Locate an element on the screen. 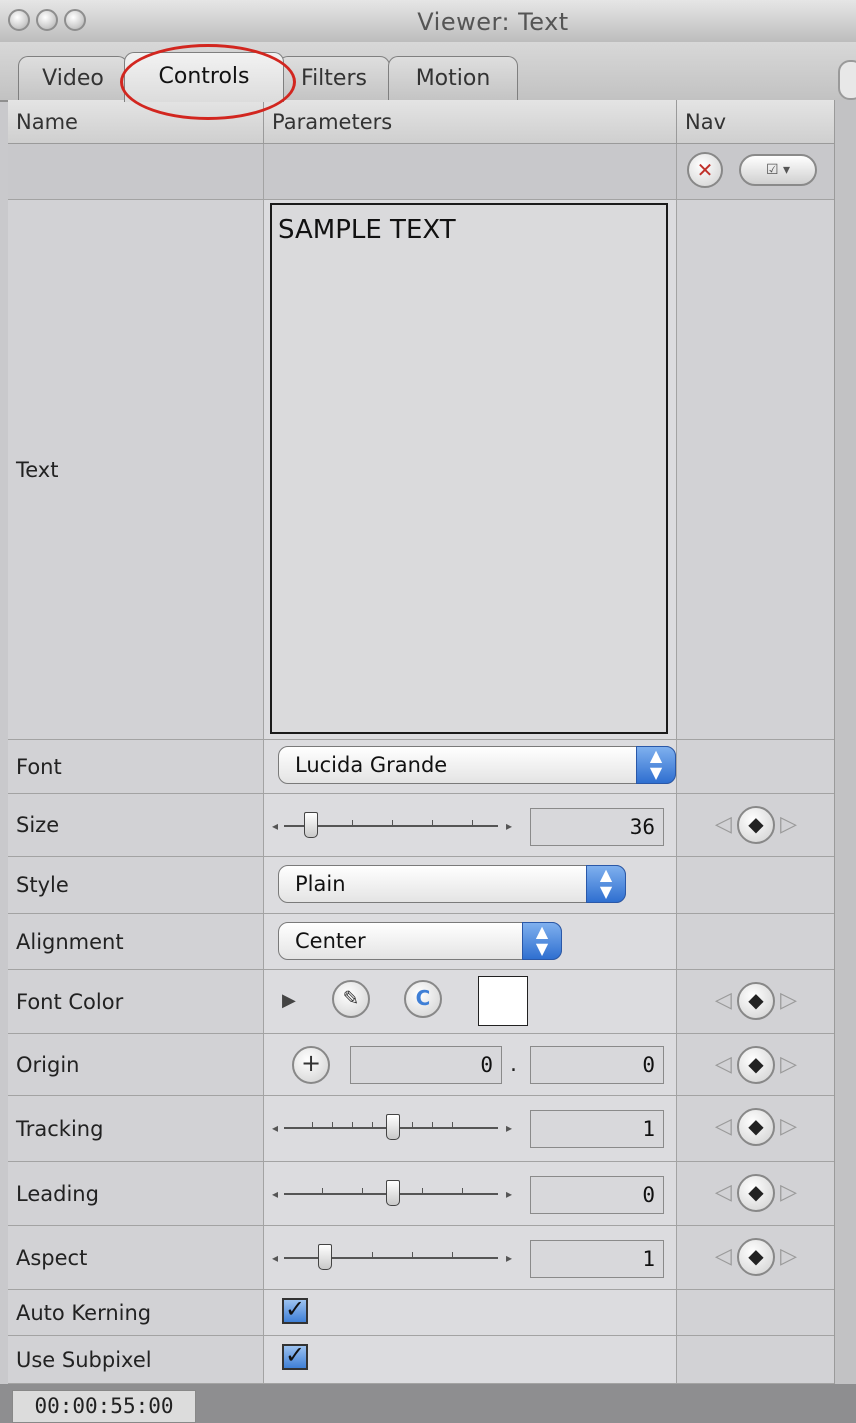 This screenshot has width=856, height=1423. leading-slider: ◂ ▸ is located at coordinates (392, 1195).